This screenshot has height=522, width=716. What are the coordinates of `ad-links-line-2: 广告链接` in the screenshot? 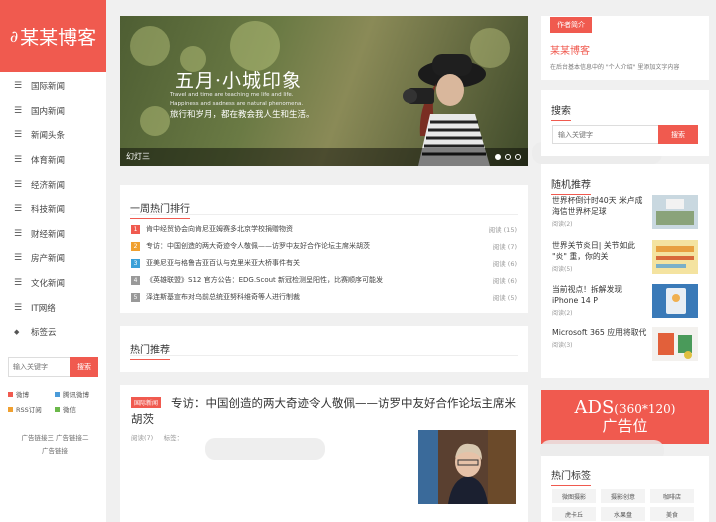 It's located at (55, 451).